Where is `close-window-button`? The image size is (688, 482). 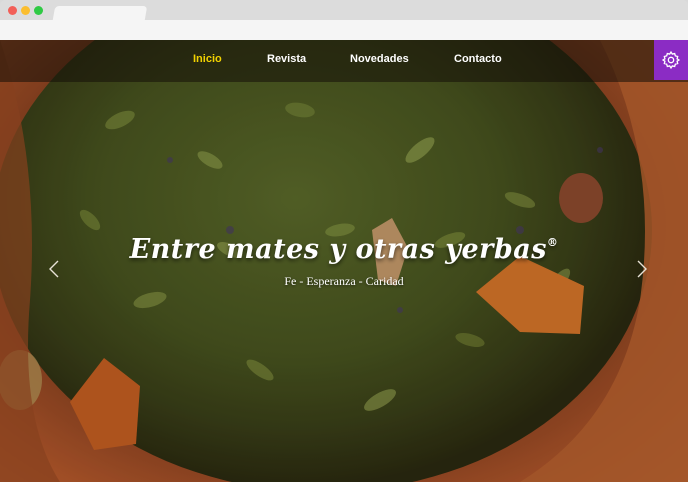 close-window-button is located at coordinates (12, 10).